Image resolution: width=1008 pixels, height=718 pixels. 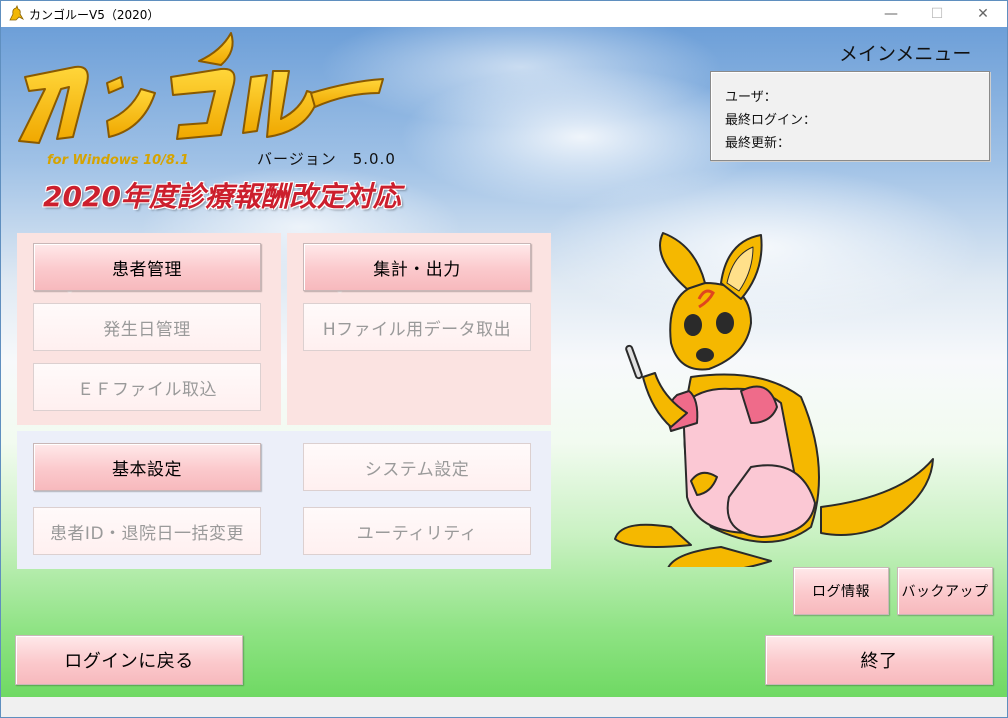 What do you see at coordinates (222, 196) in the screenshot?
I see `revision-banner: 2020年度診療報酬改定対応` at bounding box center [222, 196].